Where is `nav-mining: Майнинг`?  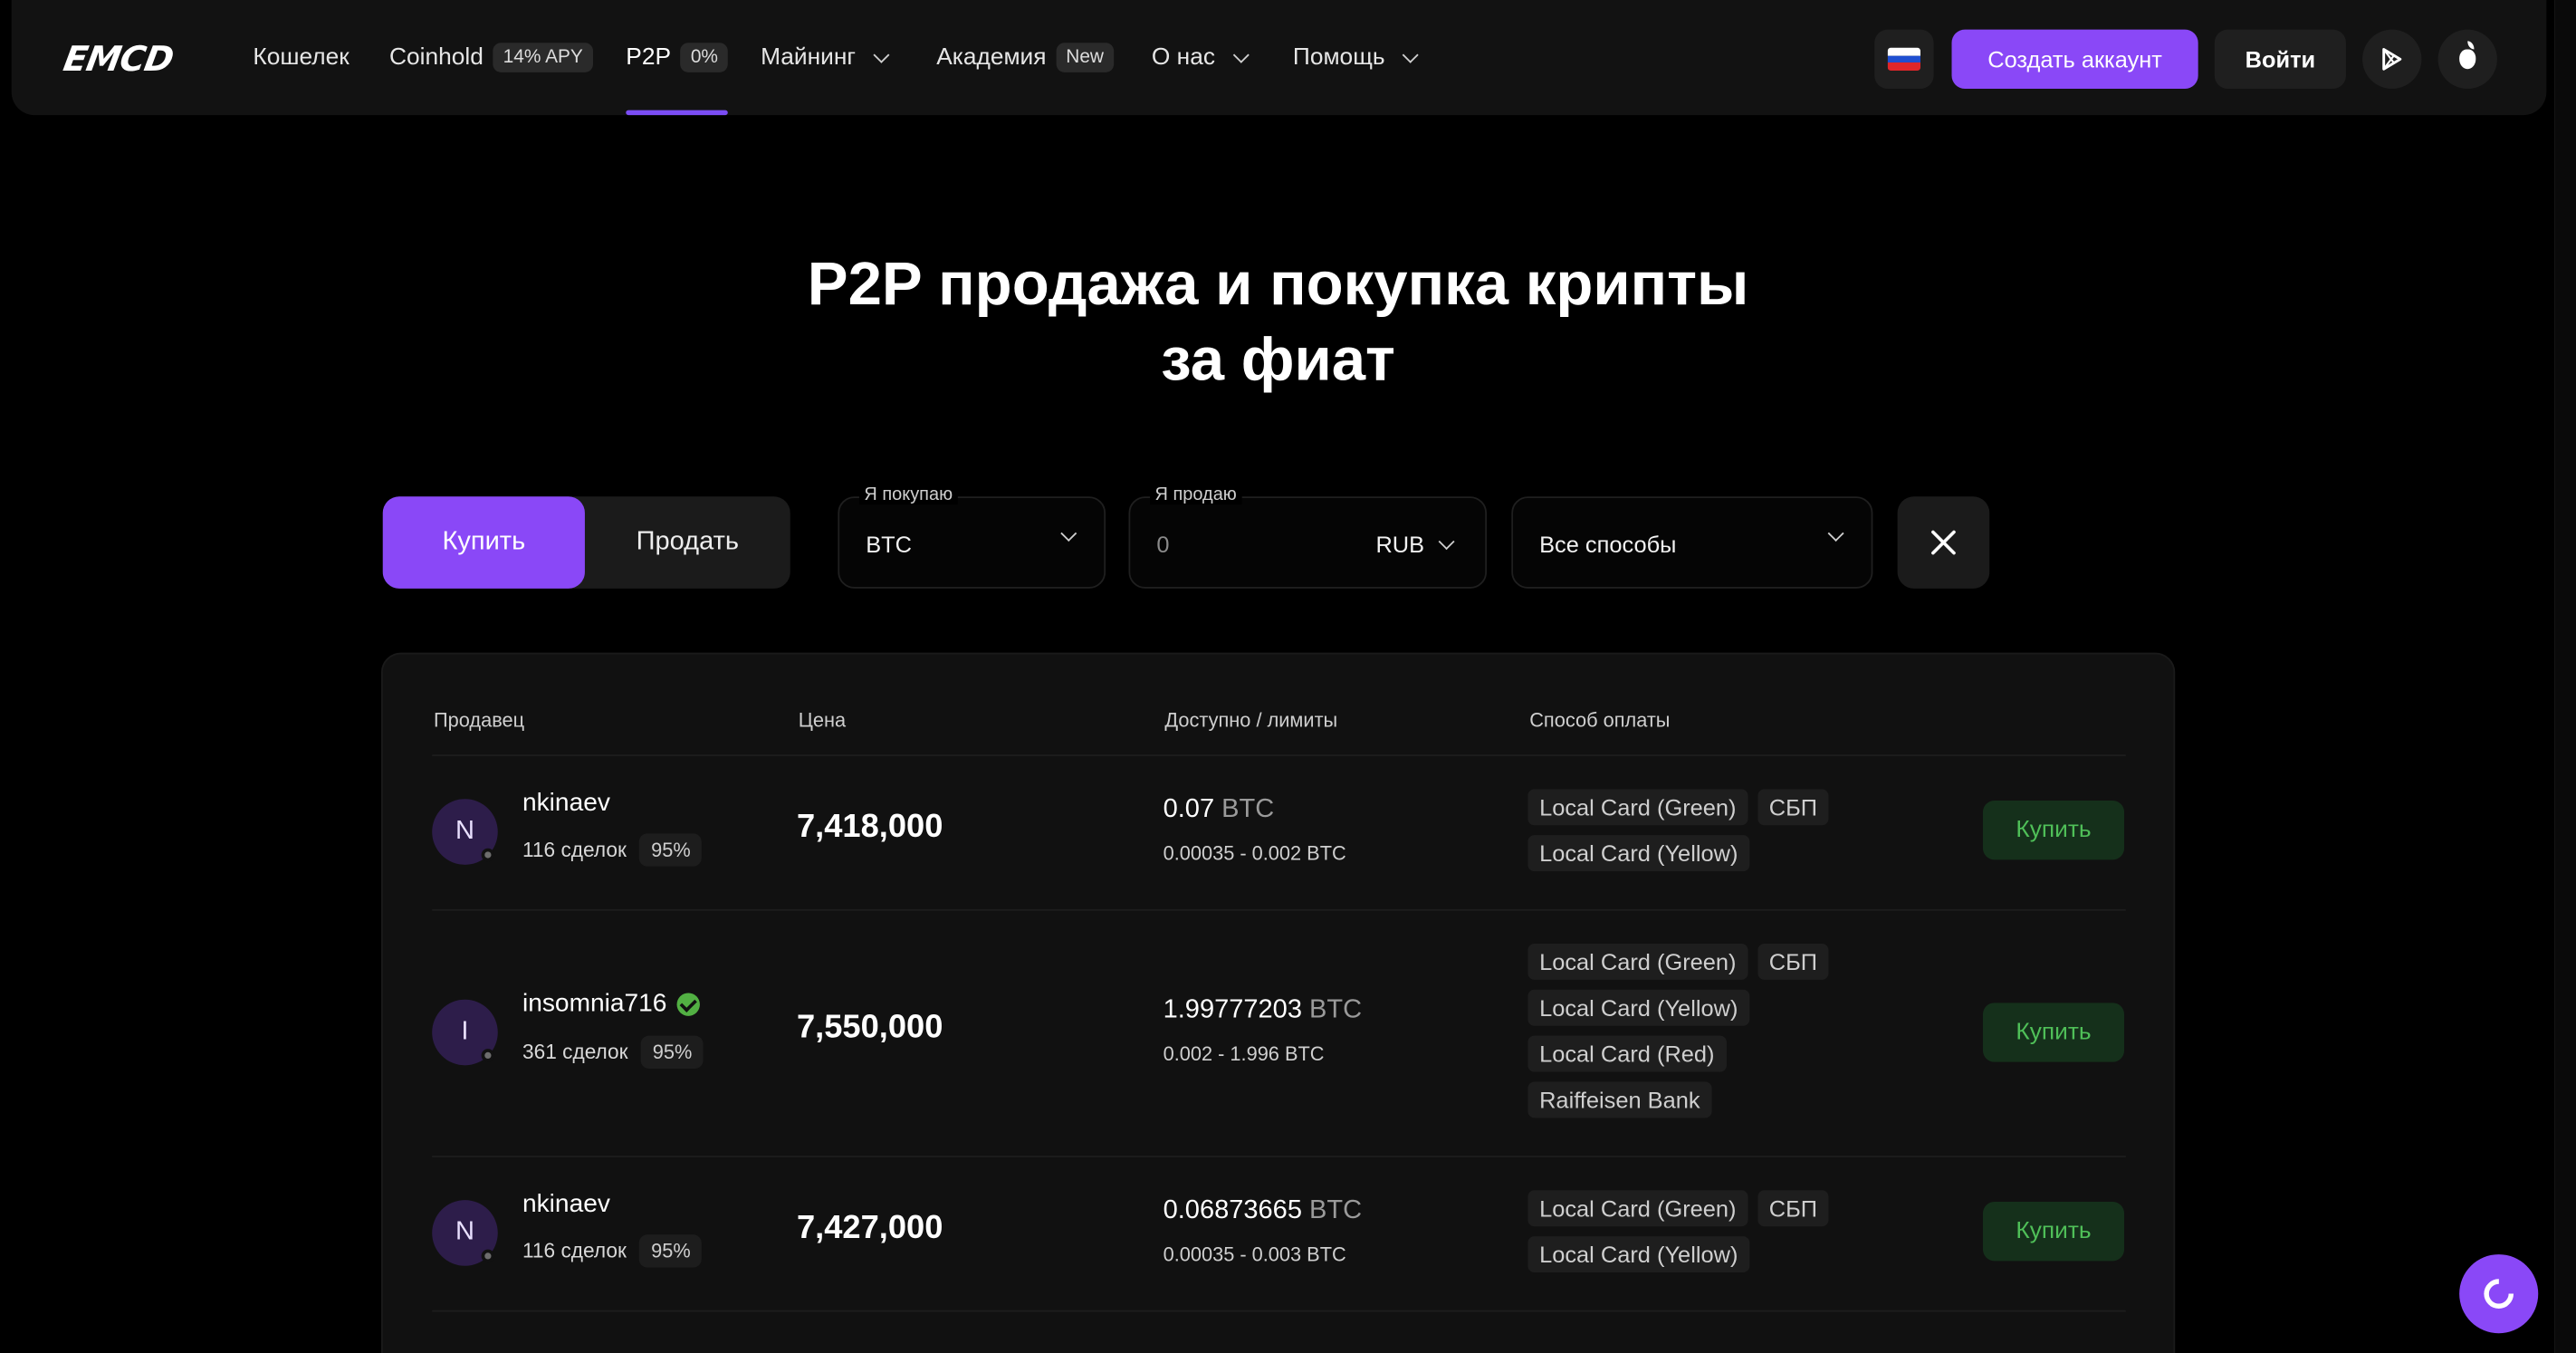
nav-mining: Майнинг is located at coordinates (825, 57).